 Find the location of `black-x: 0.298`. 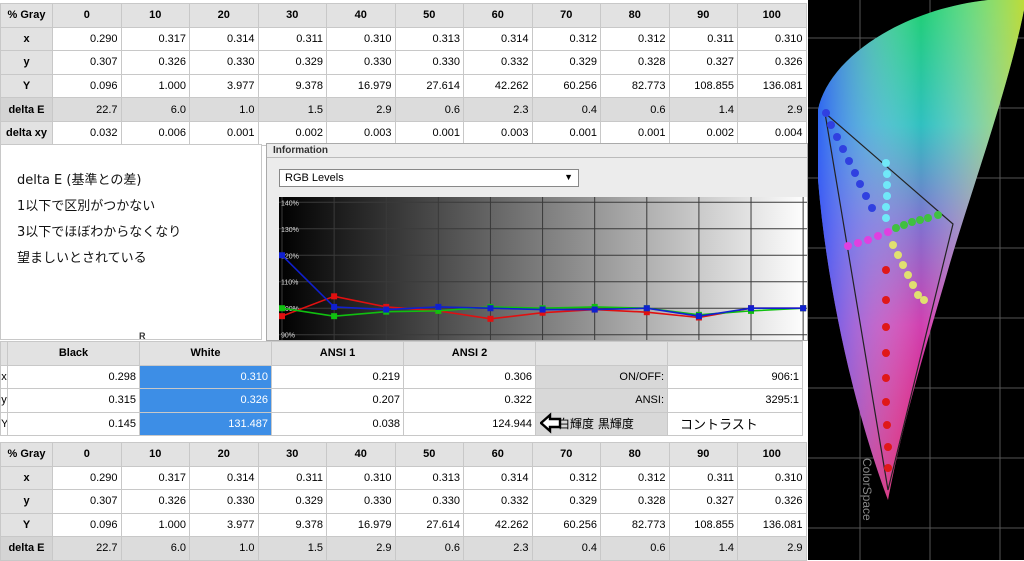

black-x: 0.298 is located at coordinates (73, 376).